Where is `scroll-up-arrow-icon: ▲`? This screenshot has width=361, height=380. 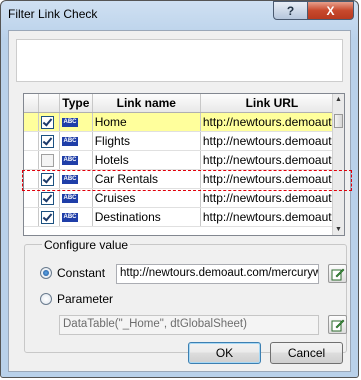
scroll-up-arrow-icon: ▲ is located at coordinates (338, 99).